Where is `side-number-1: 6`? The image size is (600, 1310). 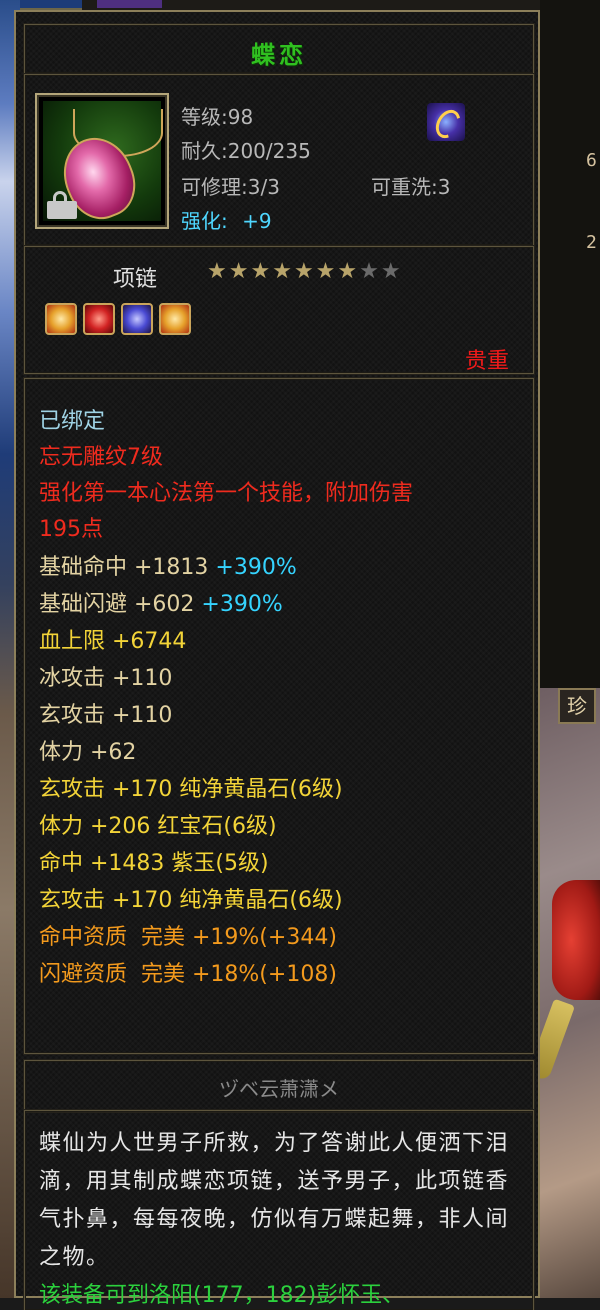 side-number-1: 6 is located at coordinates (591, 160).